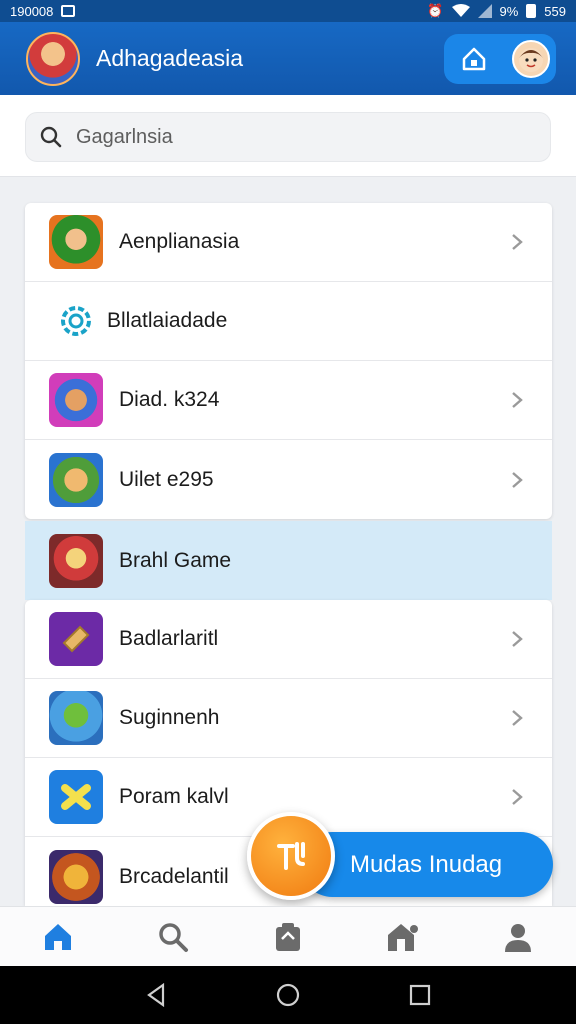  Describe the element at coordinates (288, 242) in the screenshot. I see `list-item: Aenplianasia` at that location.